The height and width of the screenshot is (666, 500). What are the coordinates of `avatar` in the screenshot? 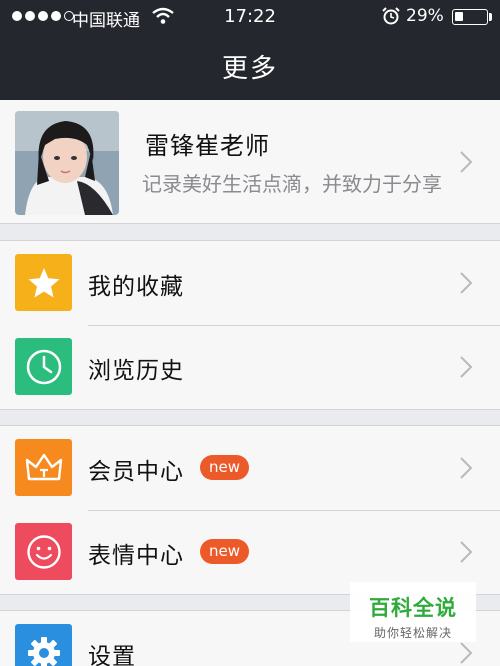 It's located at (67, 163).